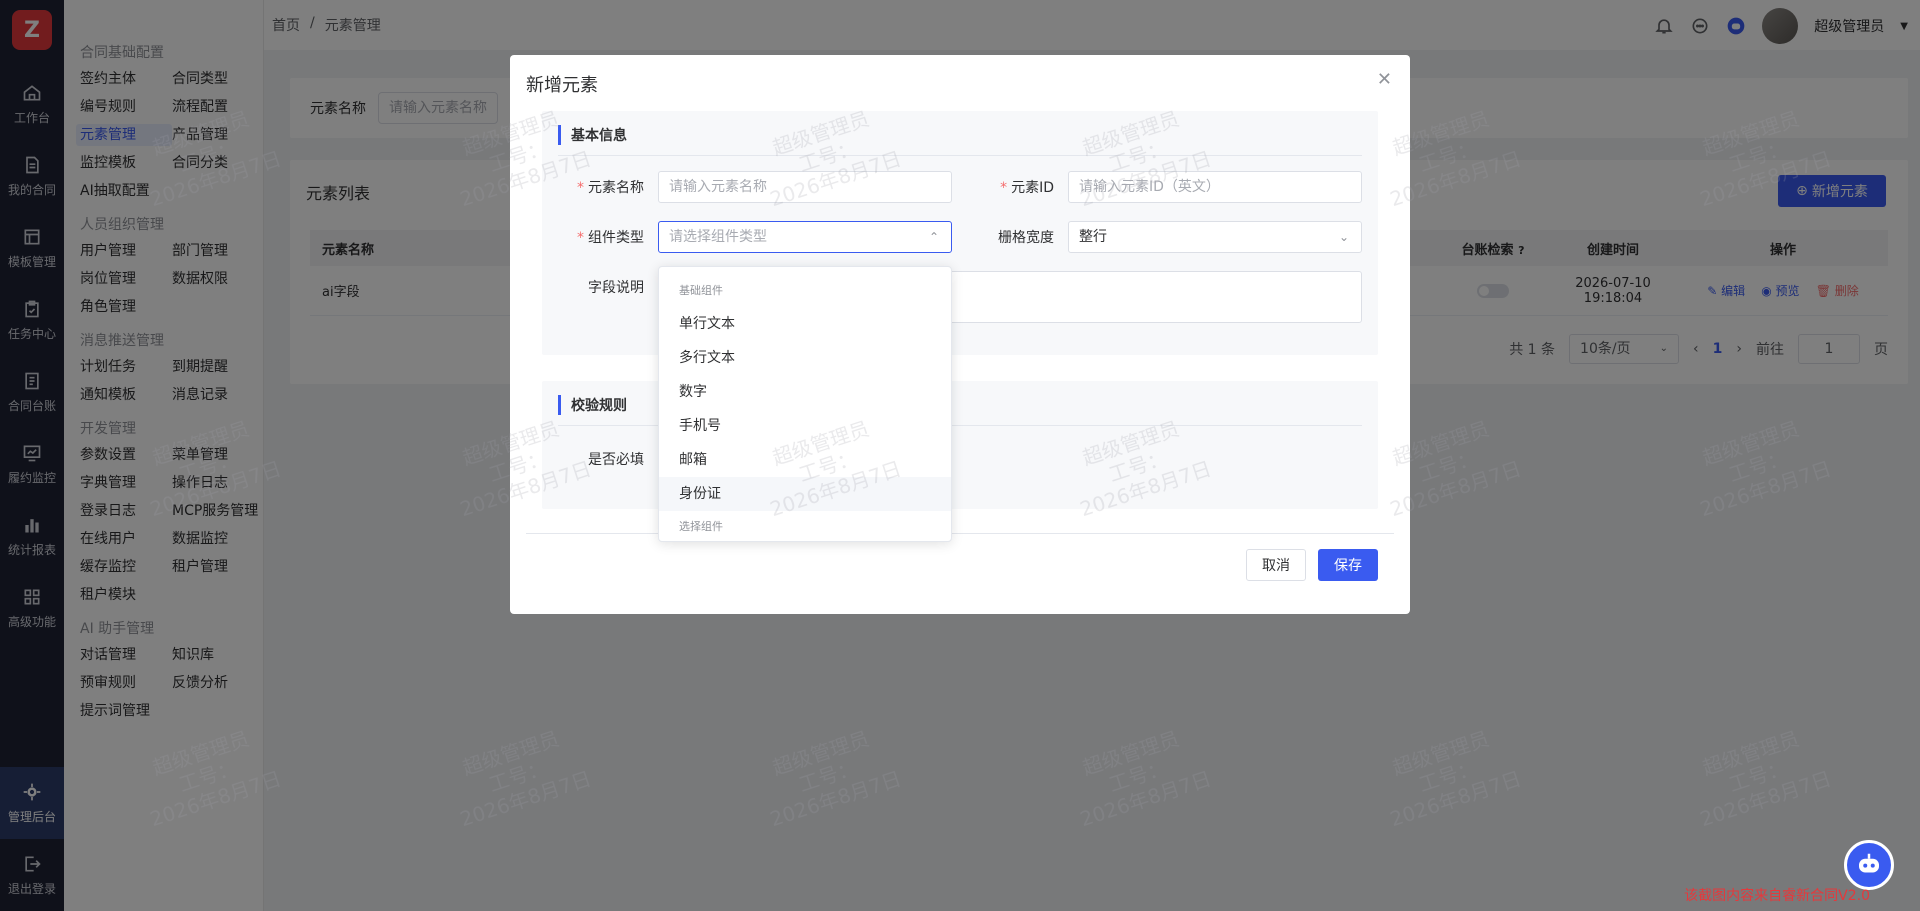 The image size is (1920, 911). Describe the element at coordinates (805, 460) in the screenshot. I see `dropdown-option: 邮箱` at that location.